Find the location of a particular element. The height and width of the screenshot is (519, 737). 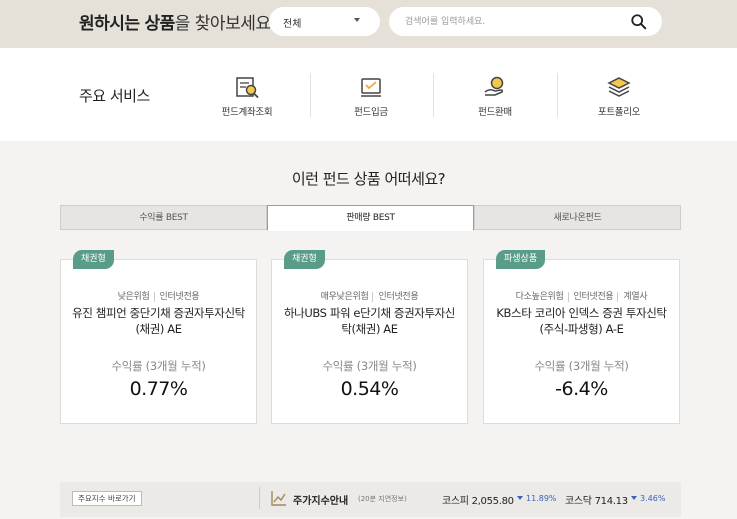

index-title: 주가지수안내 is located at coordinates (321, 501).